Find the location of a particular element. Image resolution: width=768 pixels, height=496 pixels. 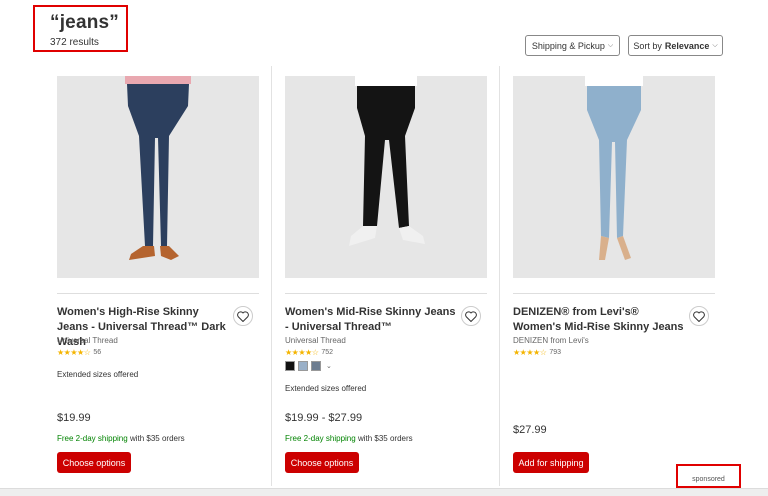

chevron-down-icon: ⌄ is located at coordinates (329, 366).